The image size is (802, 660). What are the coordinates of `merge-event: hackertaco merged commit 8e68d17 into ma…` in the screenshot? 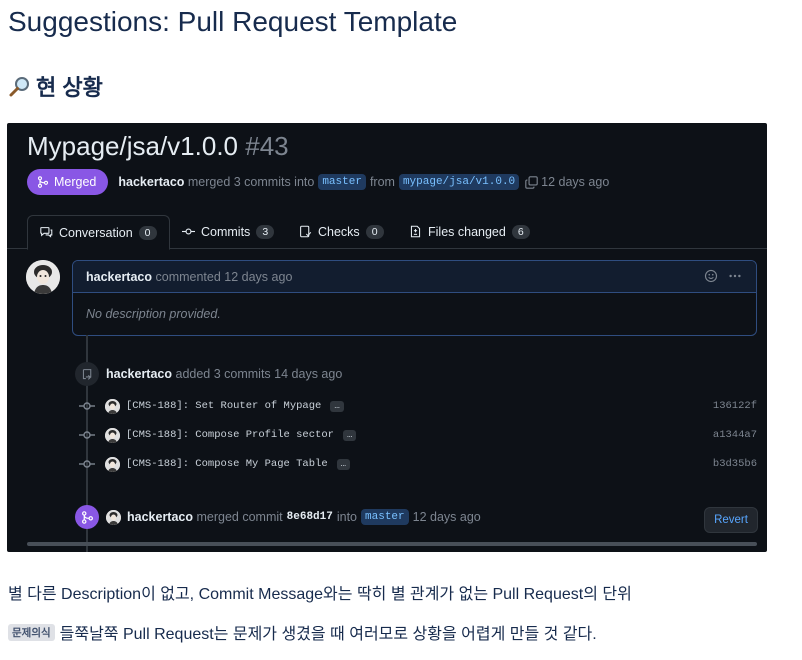 It's located at (293, 517).